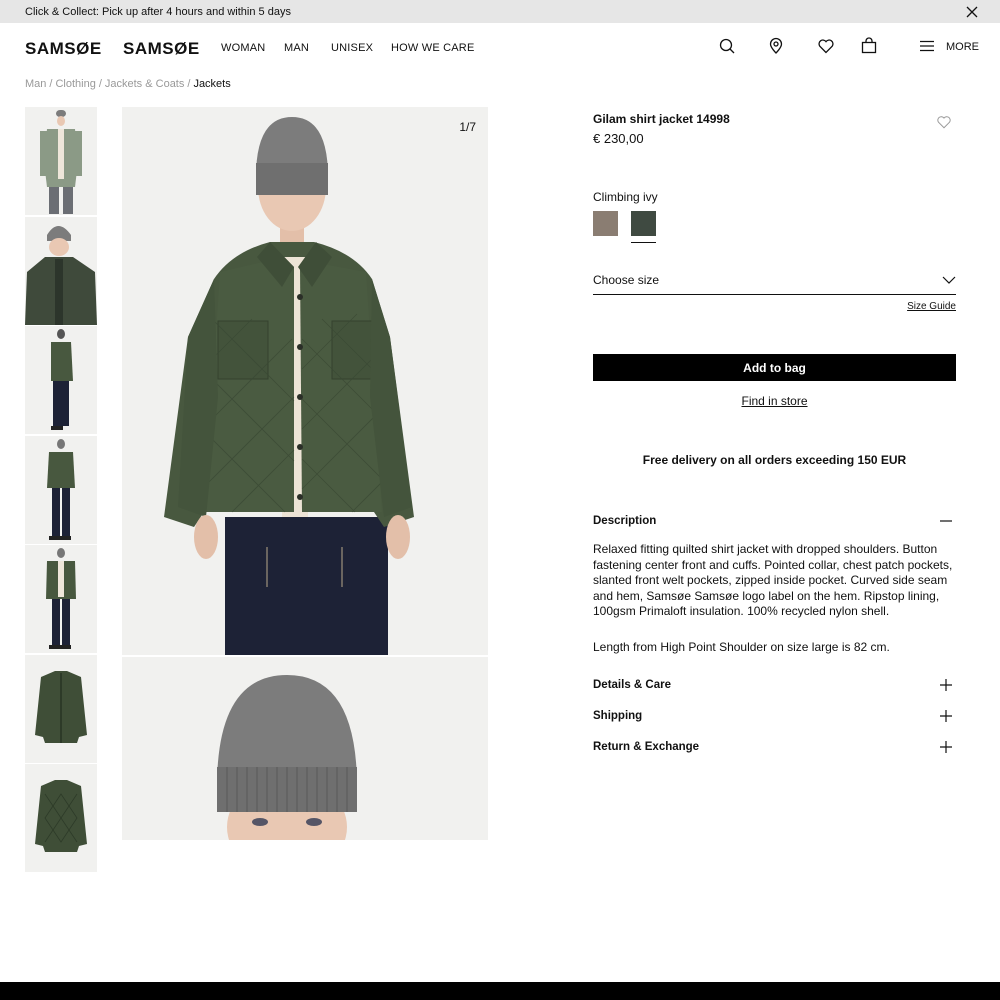  I want to click on brand-logo-secondary: SAMSØE, so click(161, 49).